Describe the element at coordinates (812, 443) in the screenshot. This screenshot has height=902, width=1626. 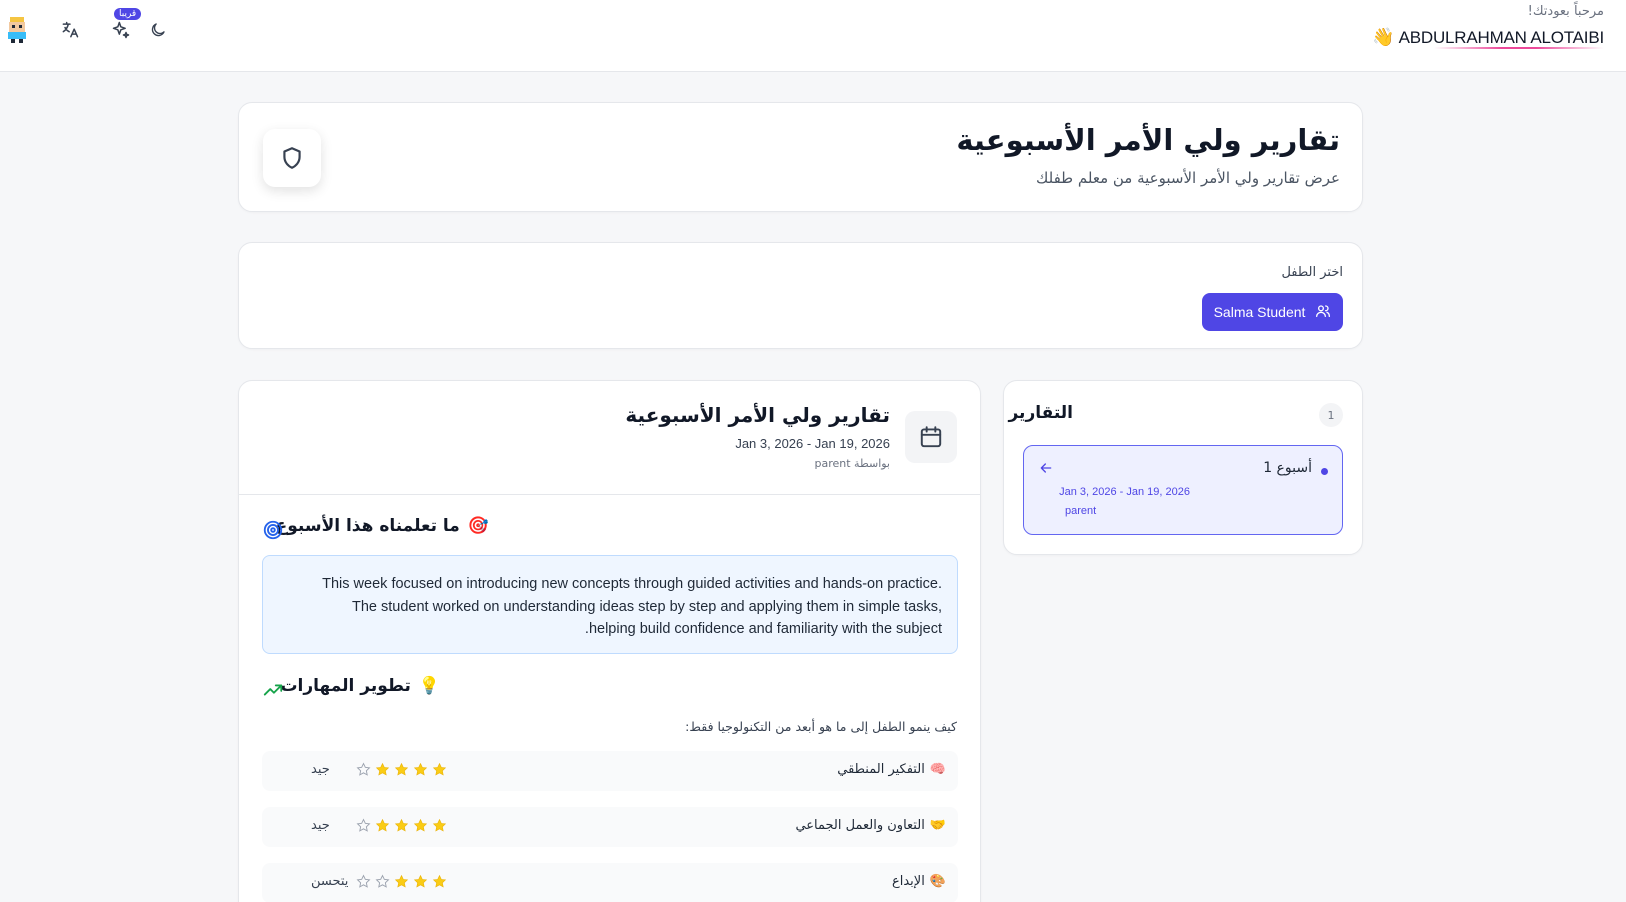
I see `report-range: Jan 3, 2026 - Jan 19, 2026` at that location.